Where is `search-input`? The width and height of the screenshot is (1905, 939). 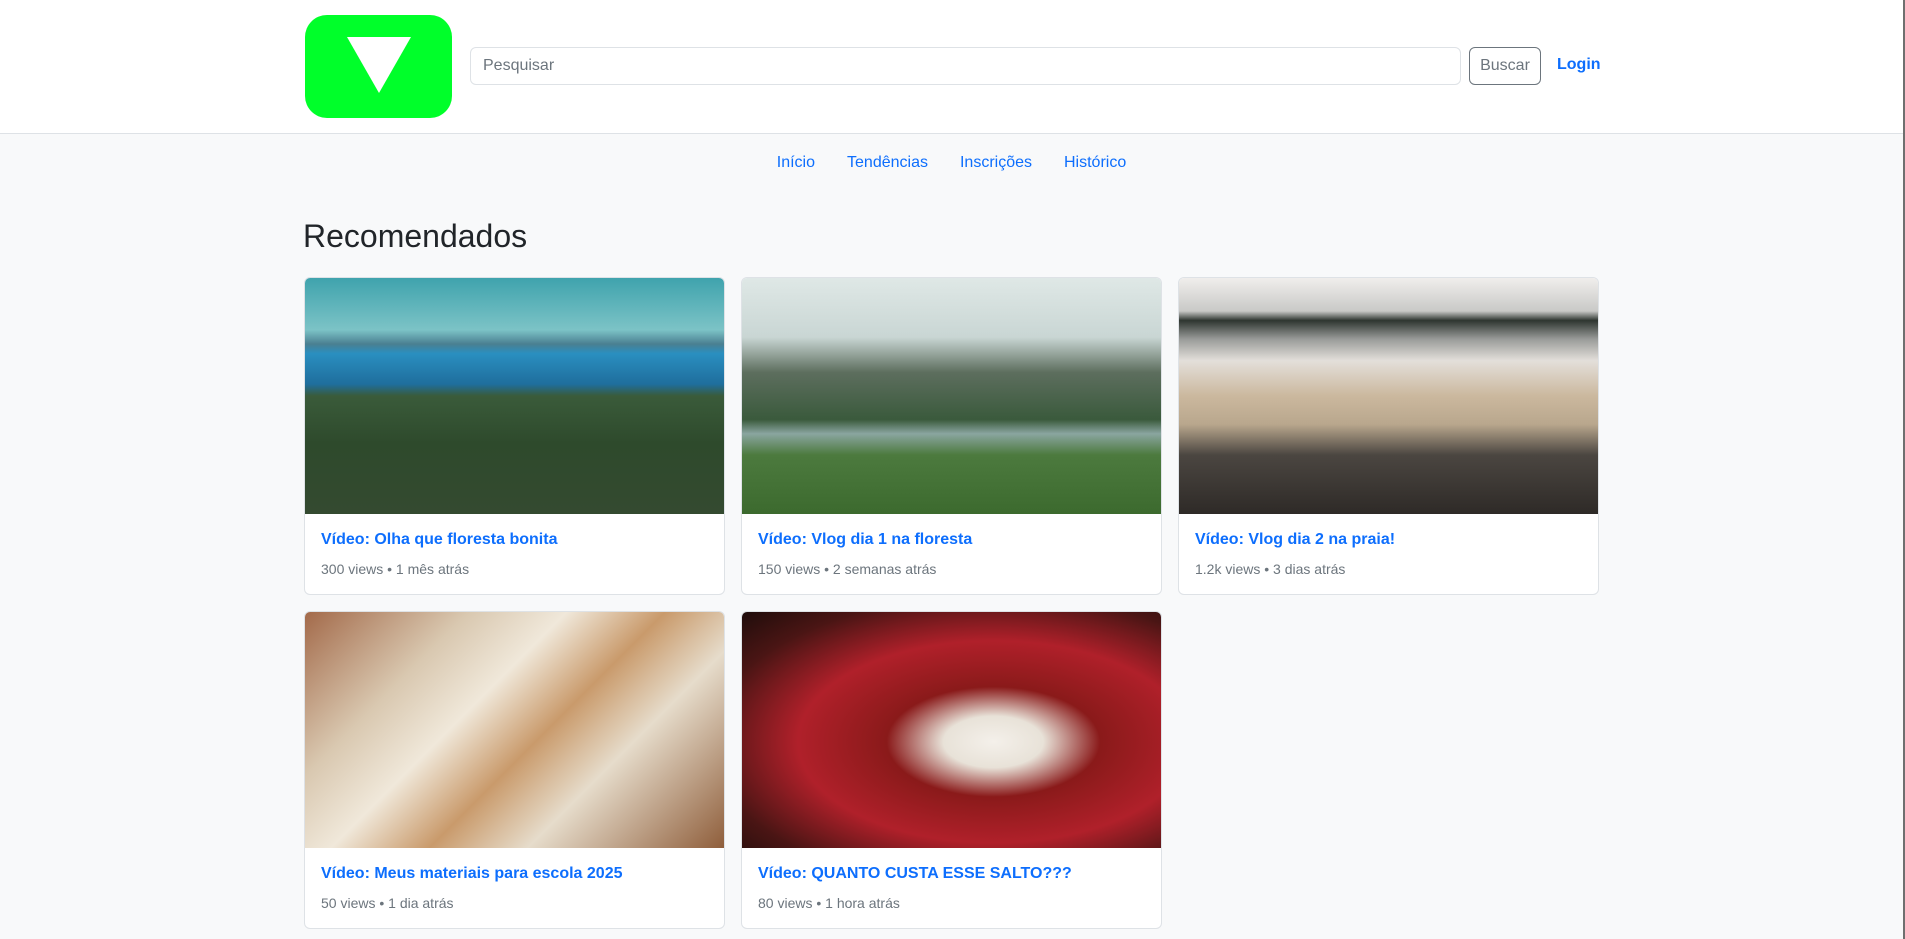
search-input is located at coordinates (965, 66).